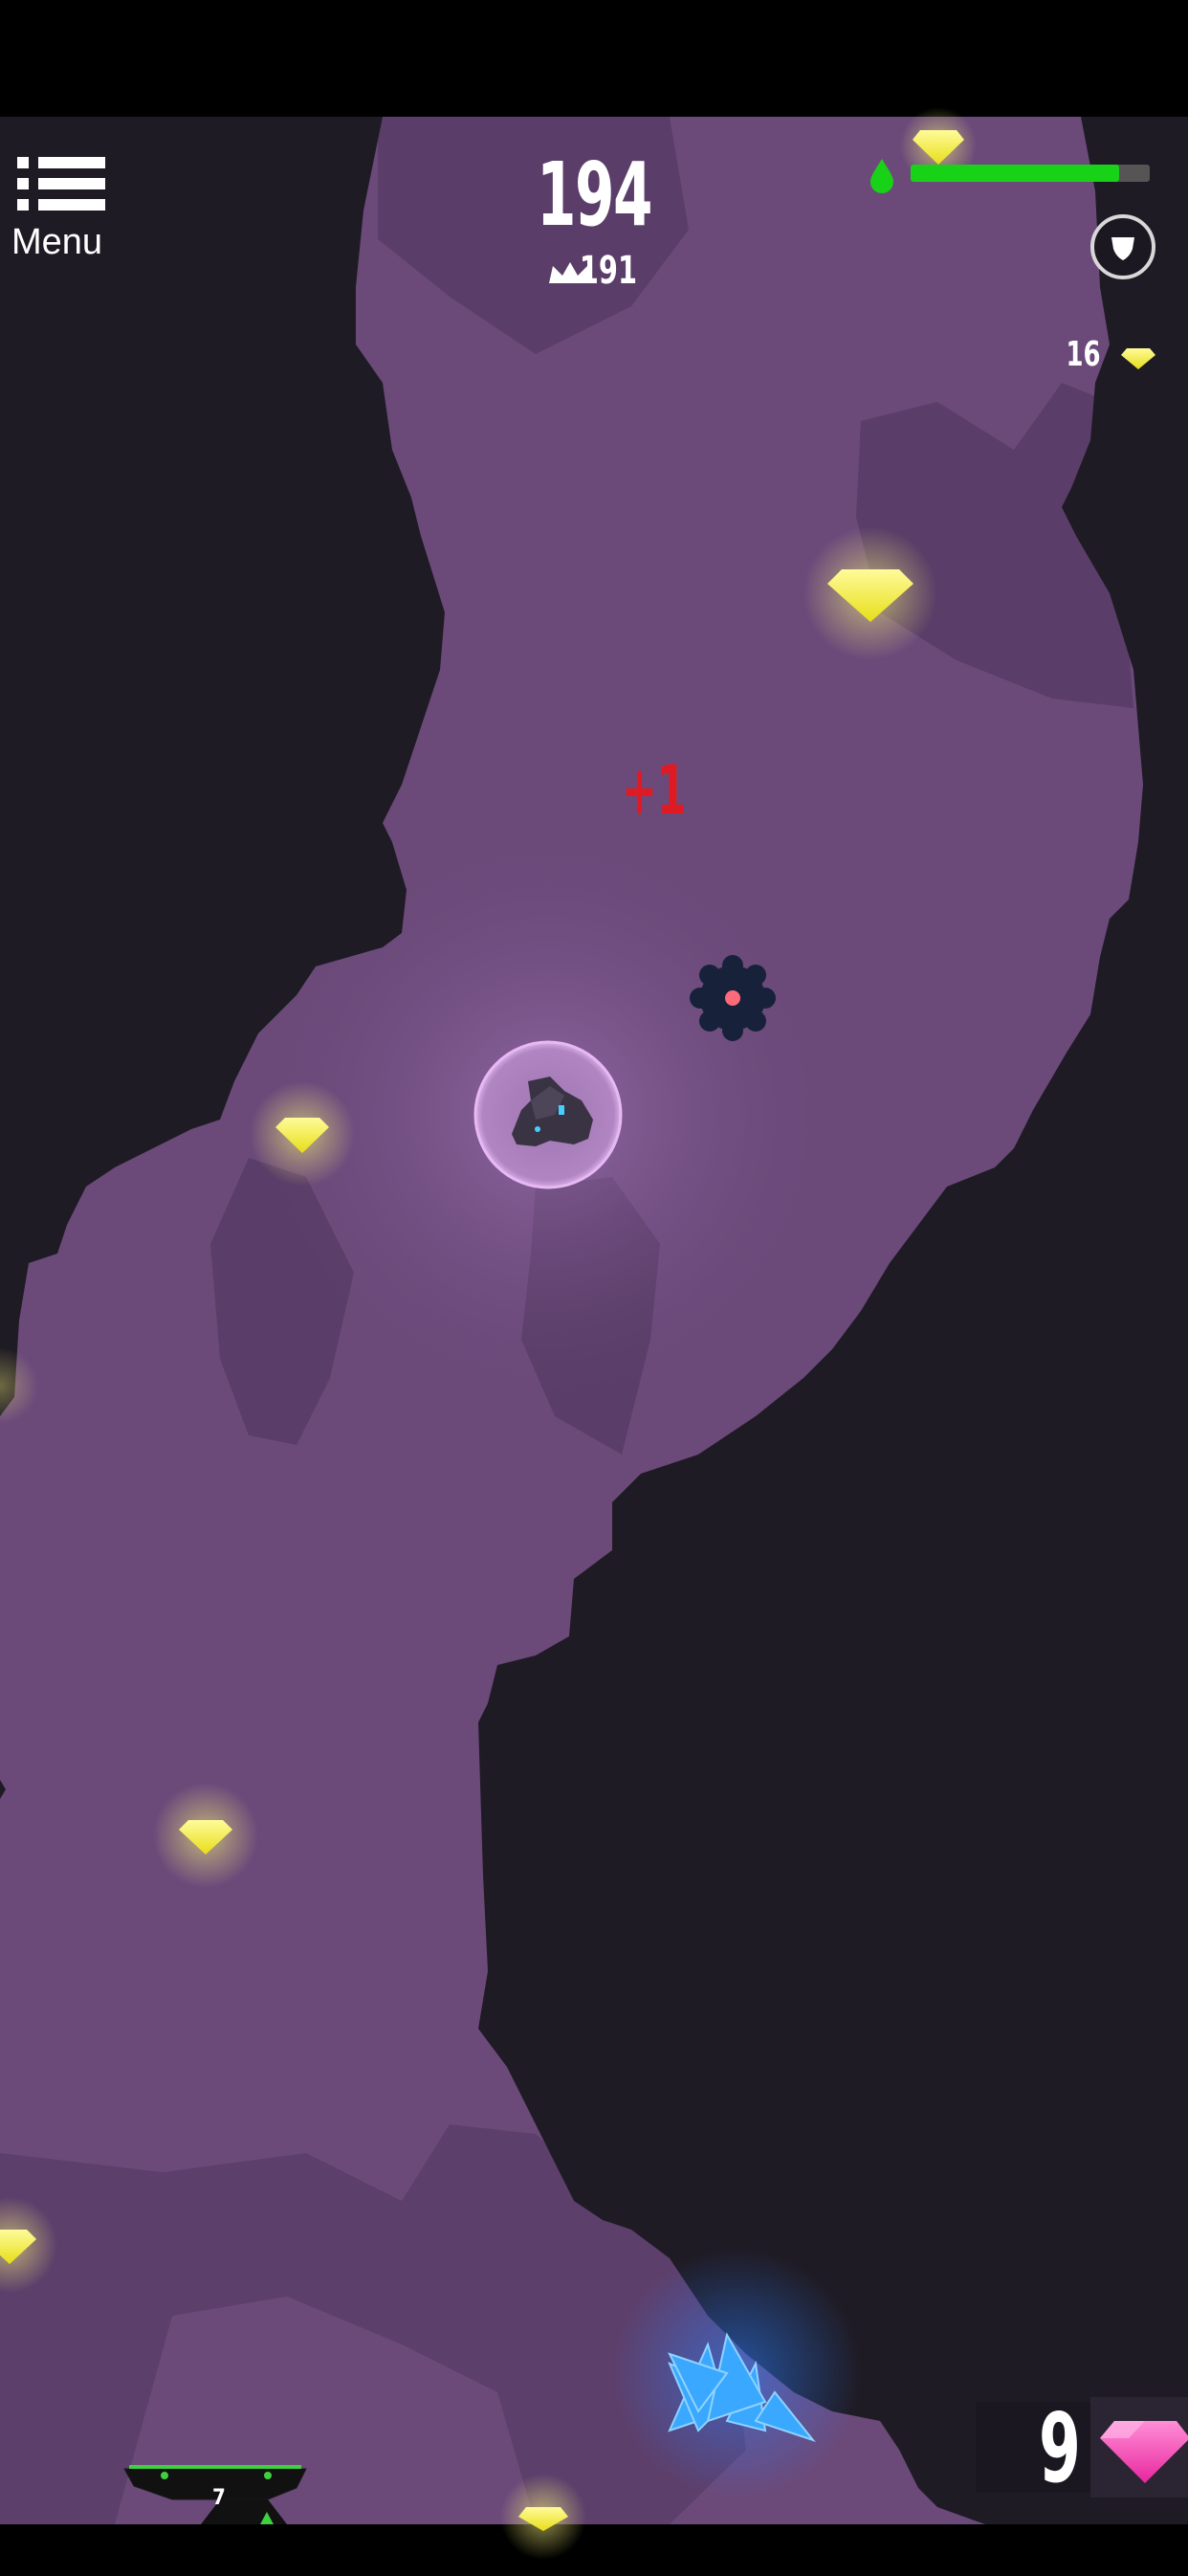 The width and height of the screenshot is (1188, 2576). Describe the element at coordinates (57, 242) in the screenshot. I see `menu-label: Menu` at that location.